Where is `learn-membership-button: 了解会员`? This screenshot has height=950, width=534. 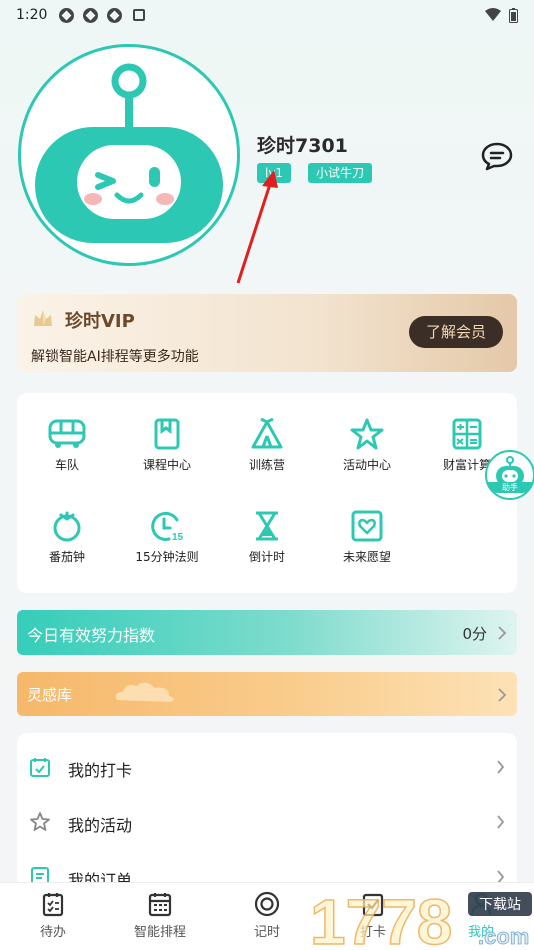 learn-membership-button: 了解会员 is located at coordinates (456, 332).